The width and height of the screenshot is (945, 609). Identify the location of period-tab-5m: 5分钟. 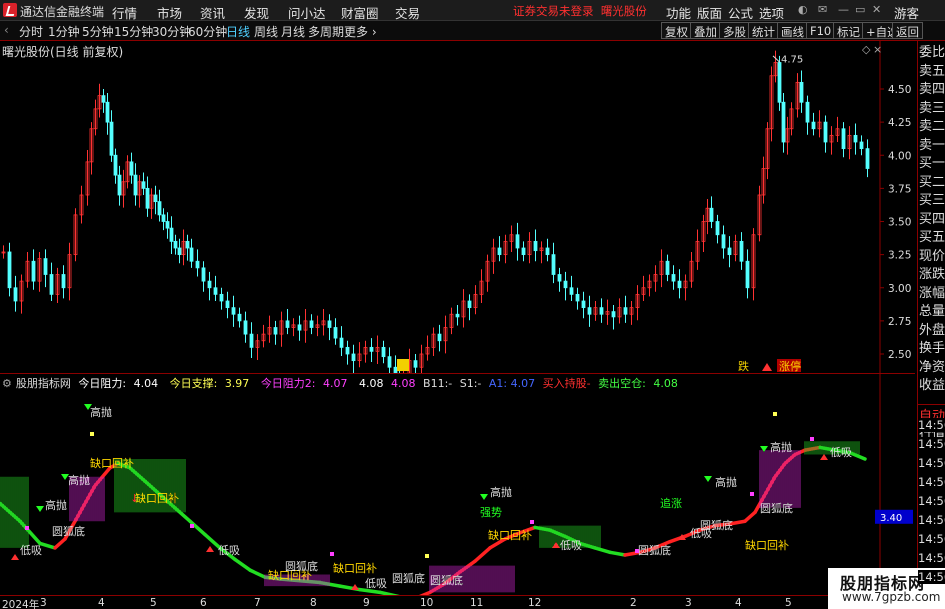
(98, 31).